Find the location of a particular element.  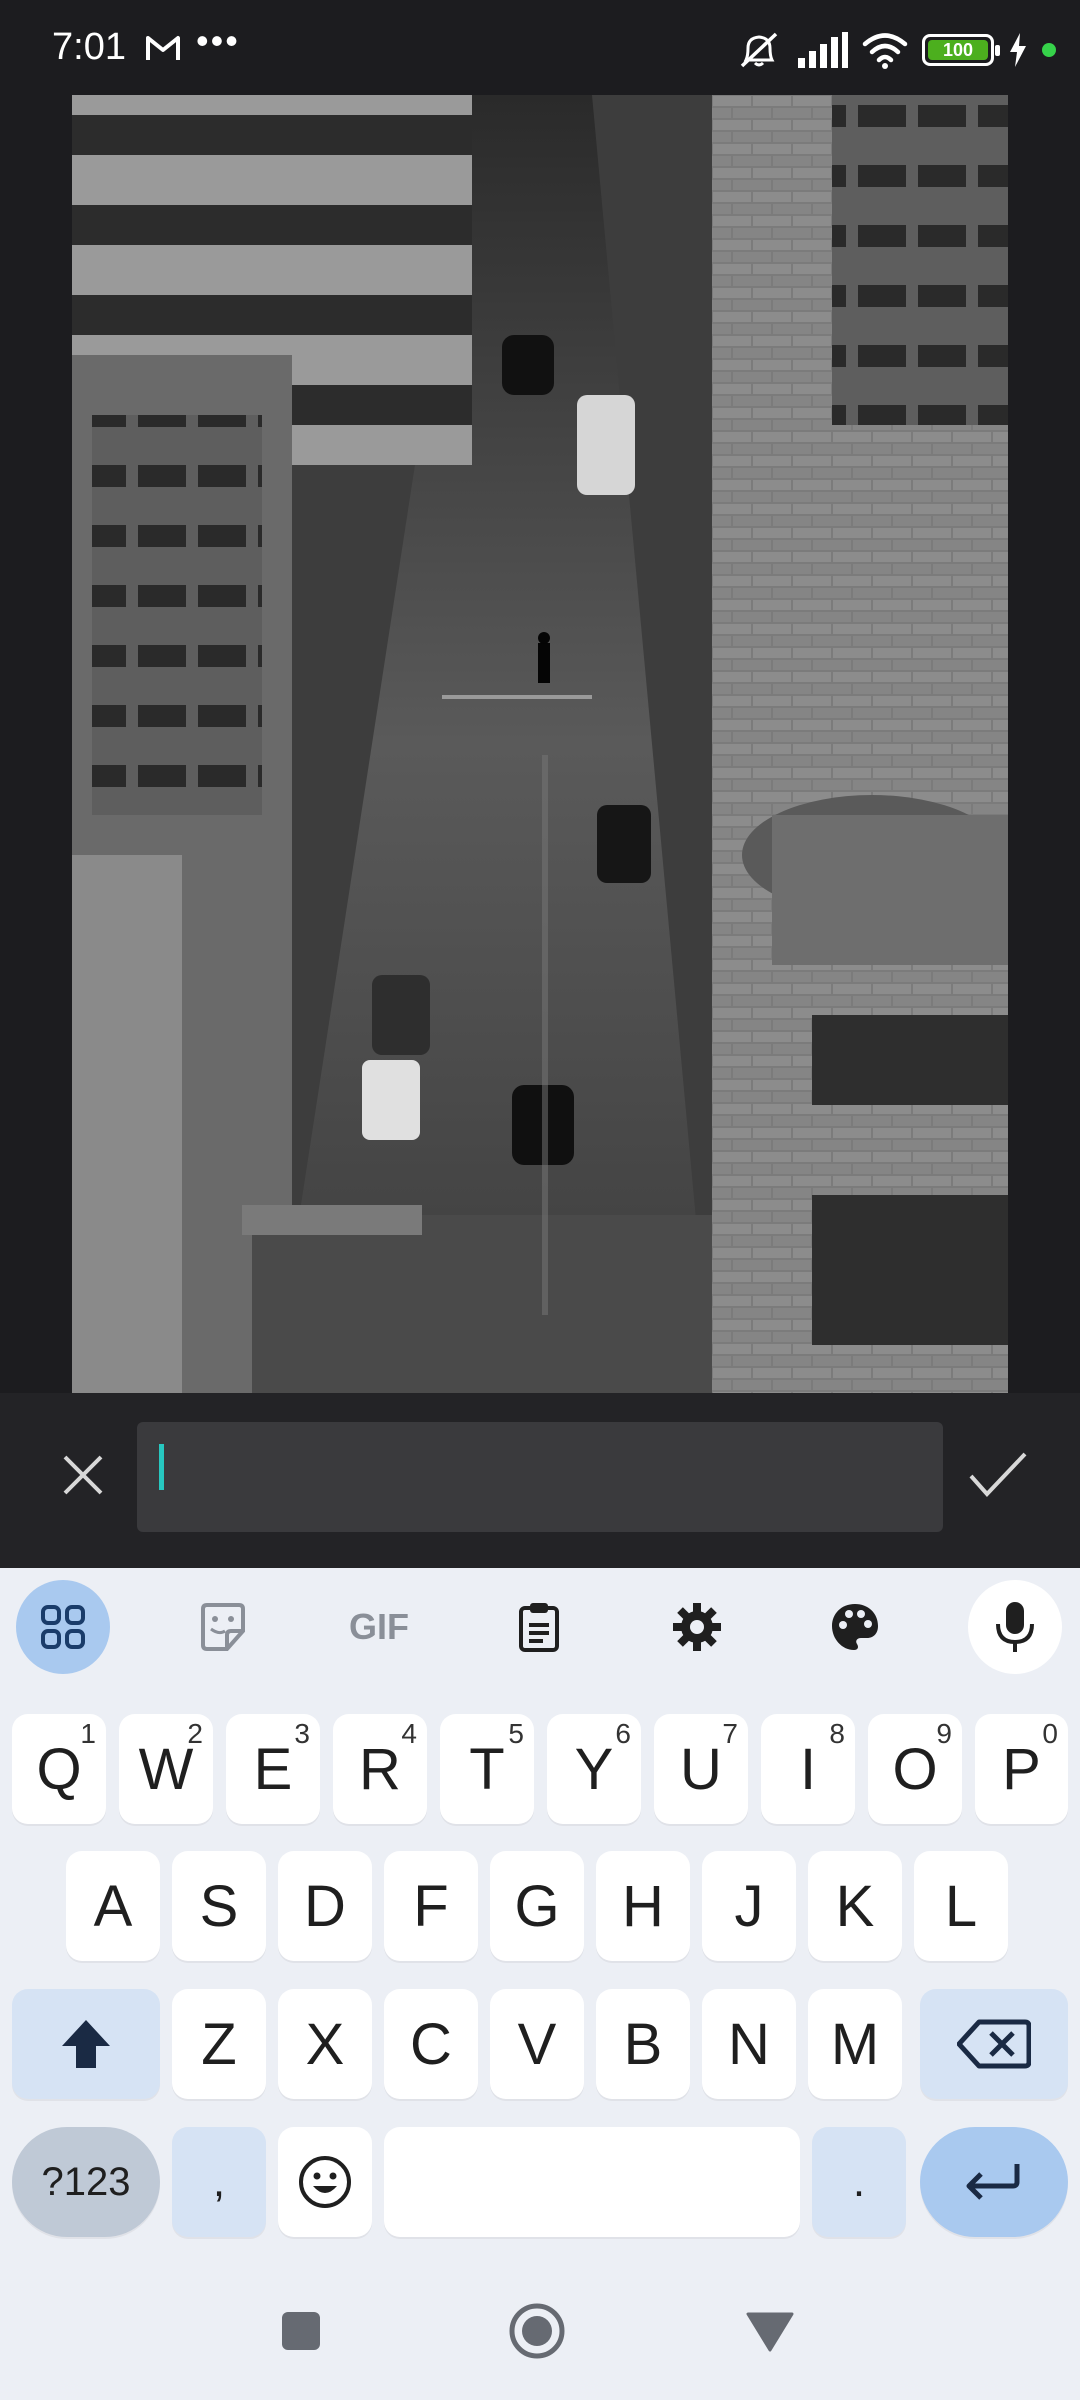

key-label: E is located at coordinates (273, 1769).